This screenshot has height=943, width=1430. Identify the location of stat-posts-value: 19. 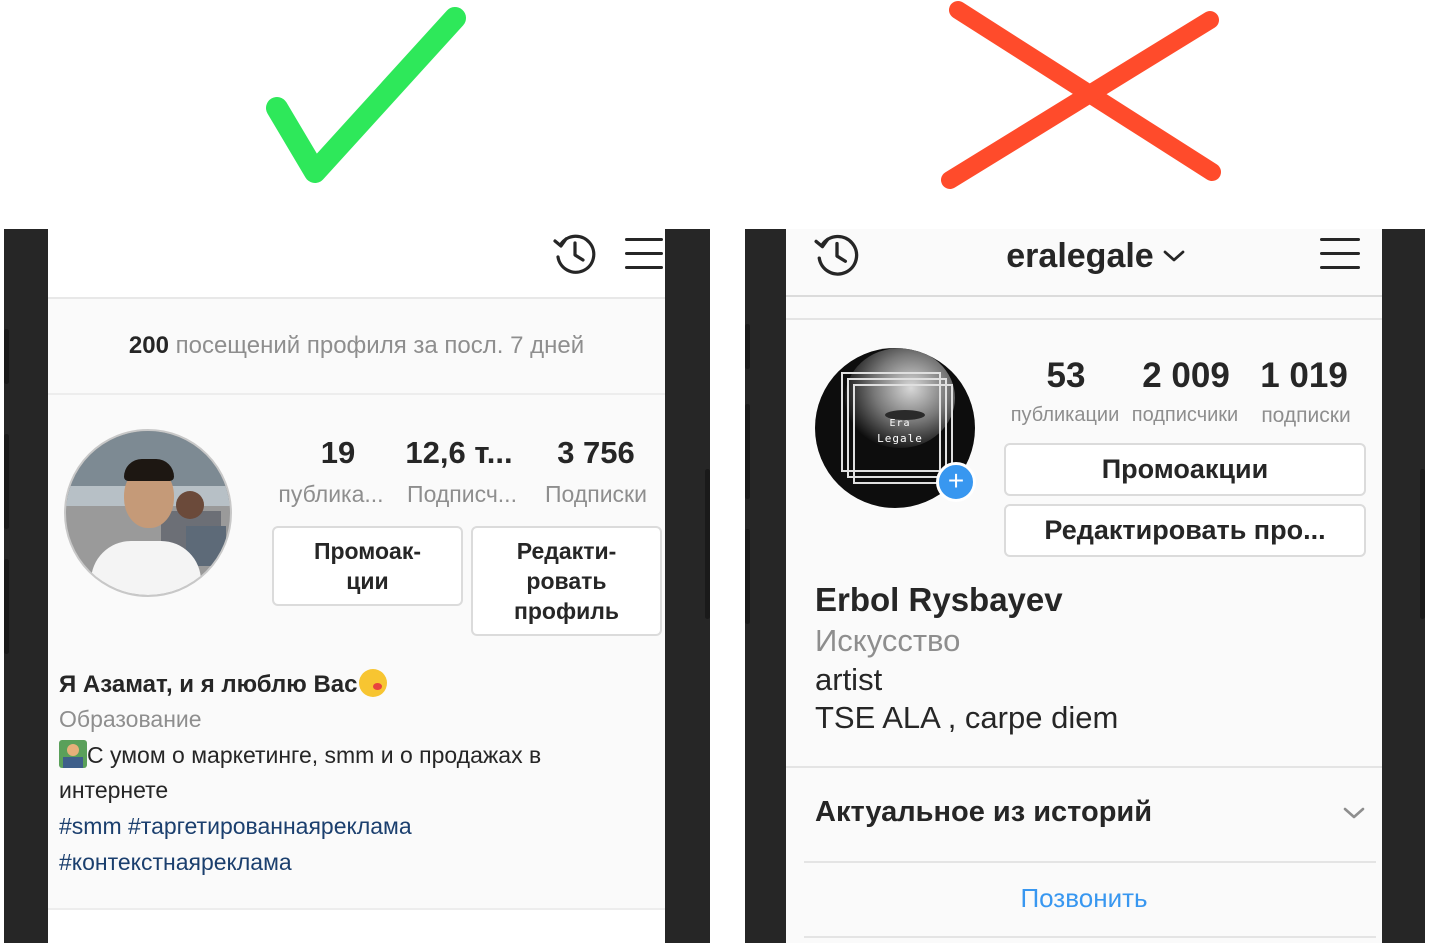
(338, 453).